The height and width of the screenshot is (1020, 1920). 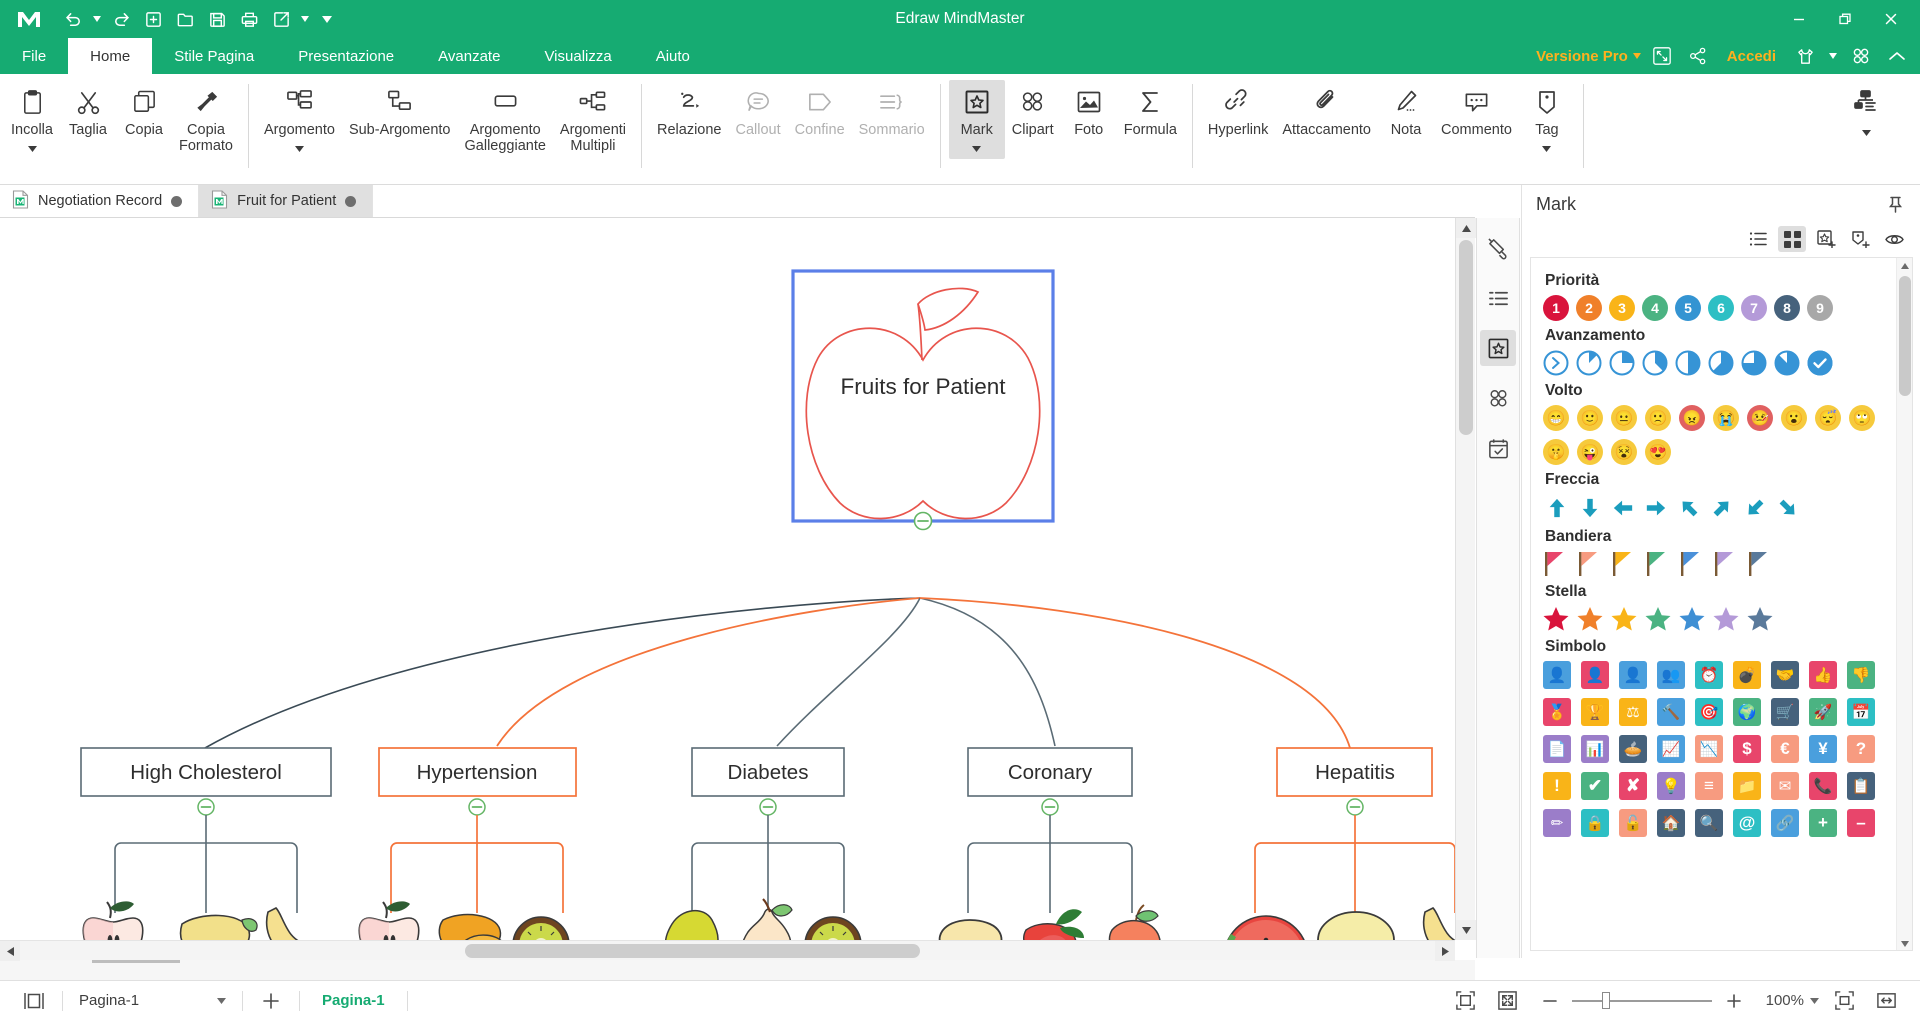 I want to click on doc-tab-modified-indicator, so click(x=177, y=201).